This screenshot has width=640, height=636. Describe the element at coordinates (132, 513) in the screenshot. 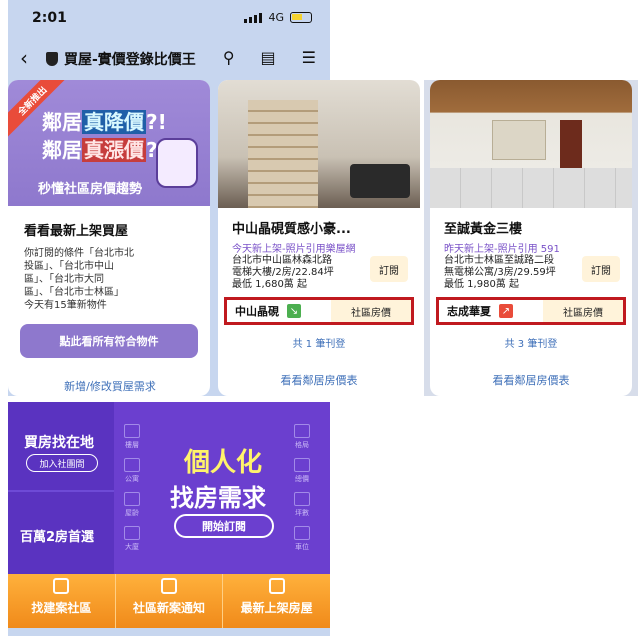

I see `age-label: 屋齡` at that location.